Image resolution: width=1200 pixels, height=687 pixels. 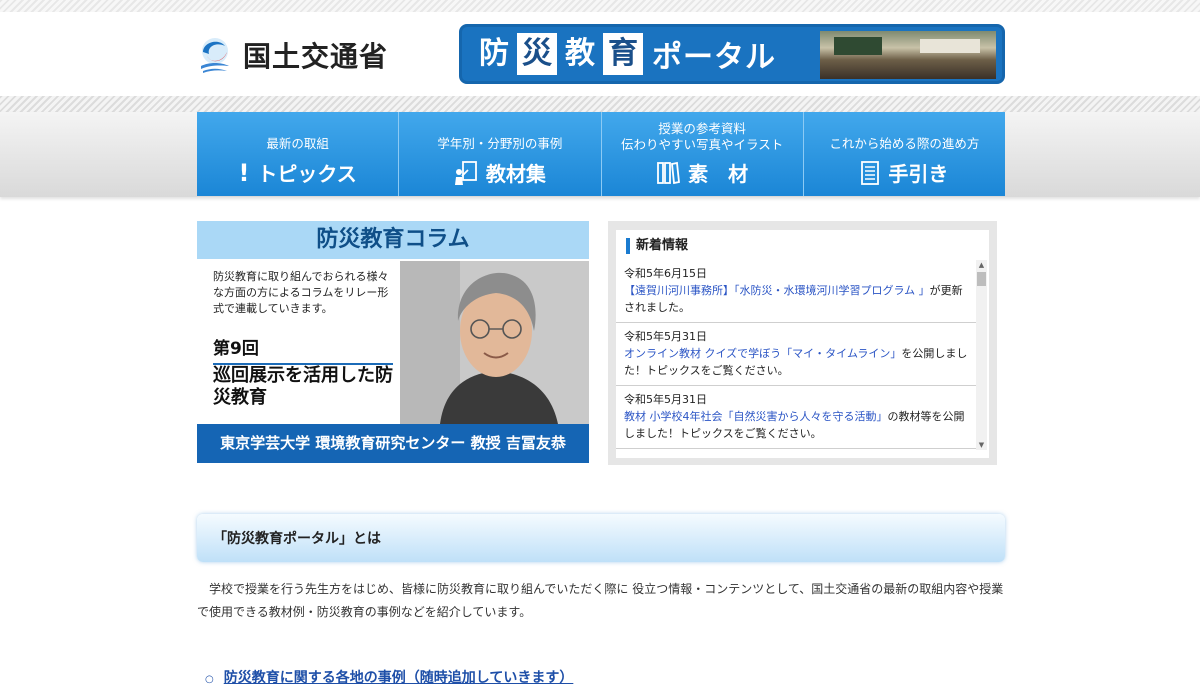 I want to click on about-heading-box: 「防災教育ポータル」とは, so click(x=601, y=538).